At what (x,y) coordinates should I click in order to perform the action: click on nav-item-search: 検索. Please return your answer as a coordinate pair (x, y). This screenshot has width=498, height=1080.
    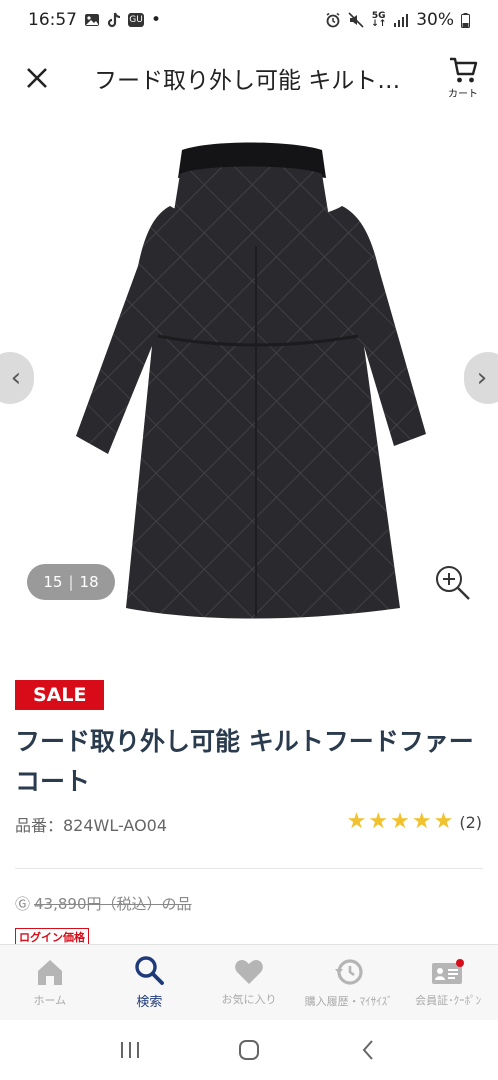
    Looking at the image, I should click on (150, 982).